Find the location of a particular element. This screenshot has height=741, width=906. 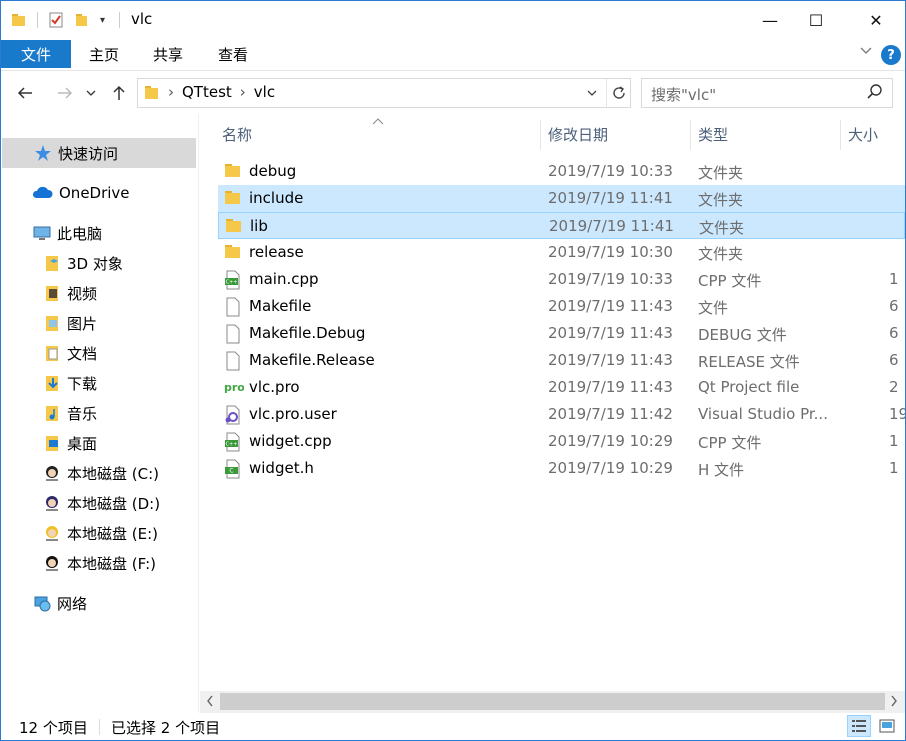

maximize-button: ☐ is located at coordinates (816, 20).